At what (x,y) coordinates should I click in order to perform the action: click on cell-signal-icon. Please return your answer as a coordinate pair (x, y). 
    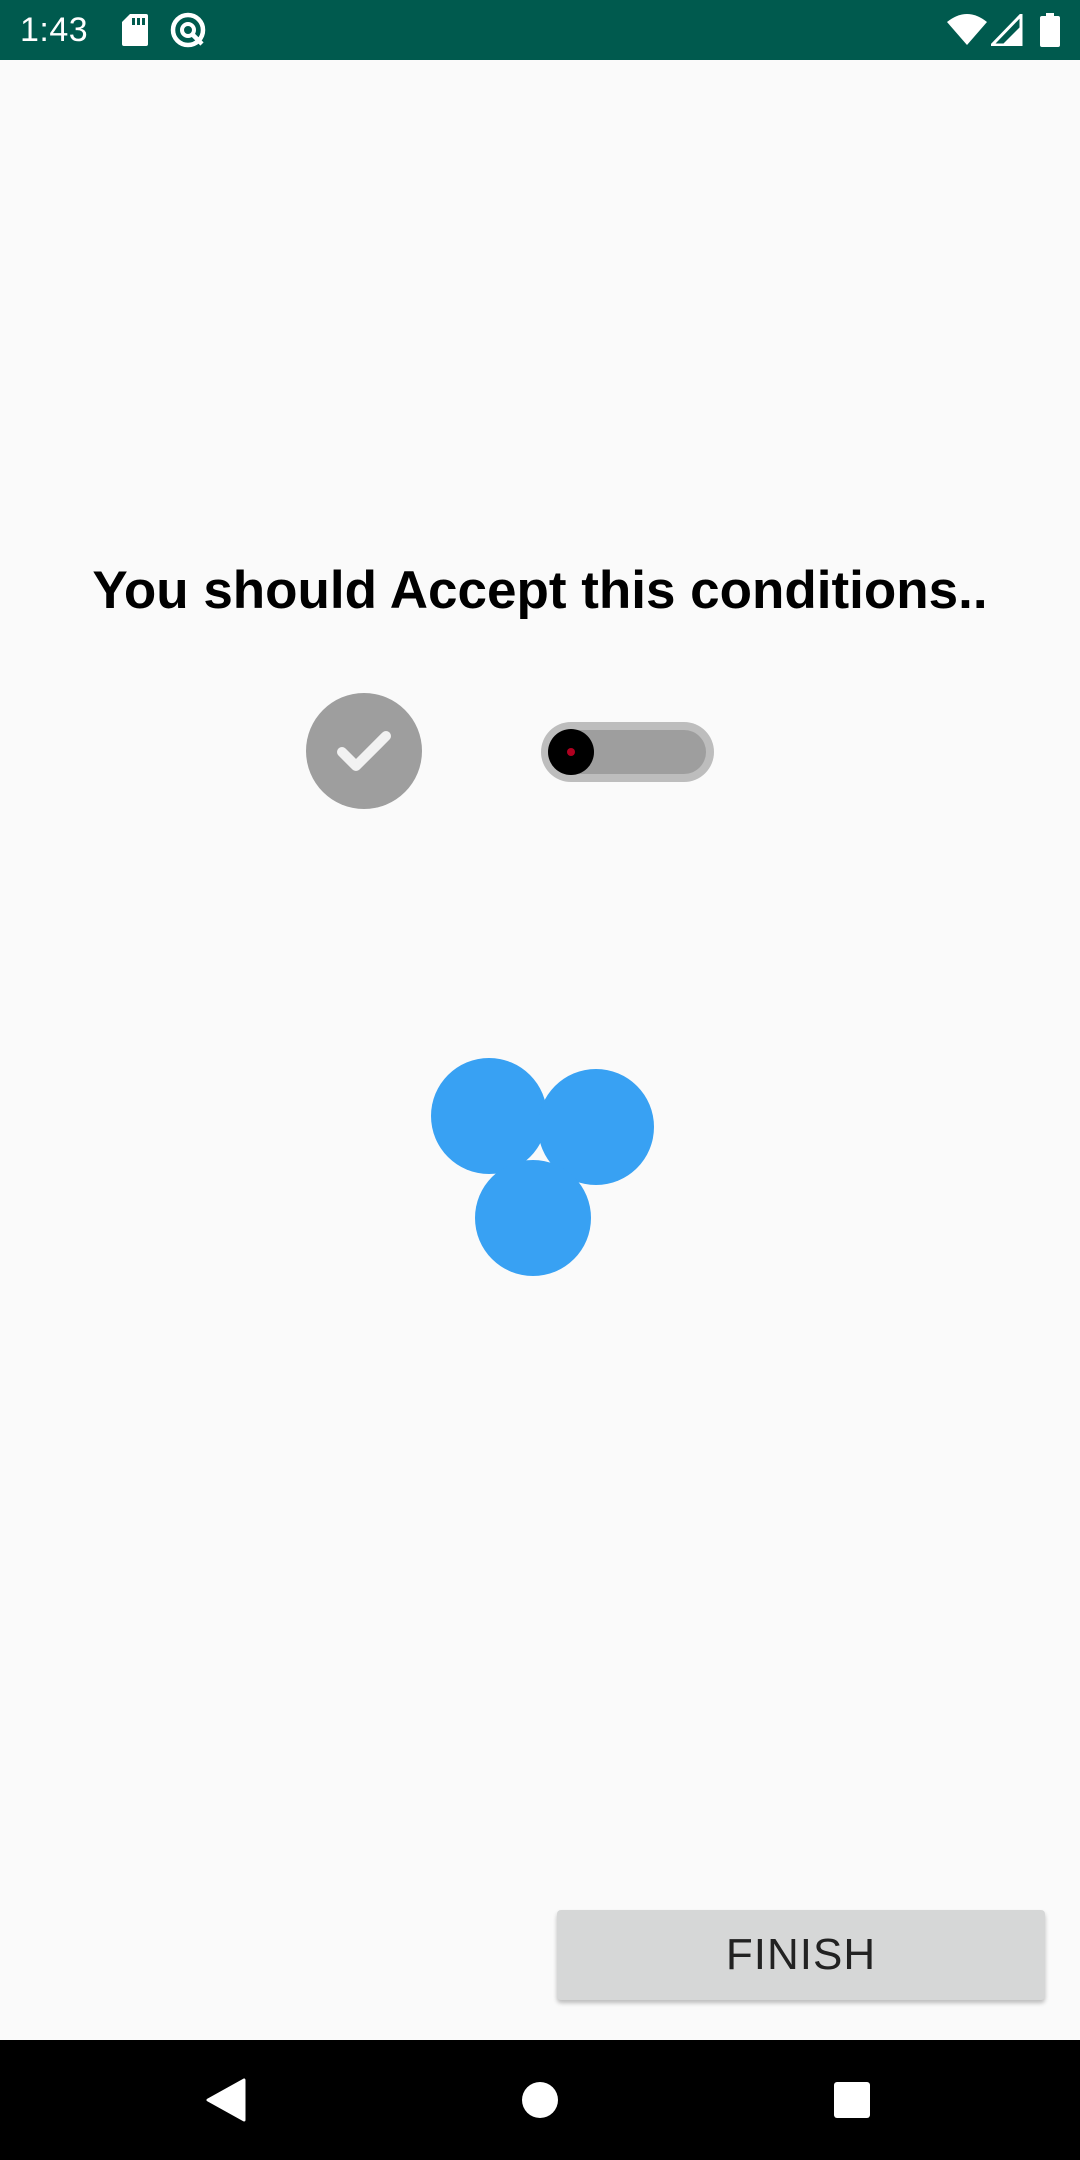
    Looking at the image, I should click on (1007, 30).